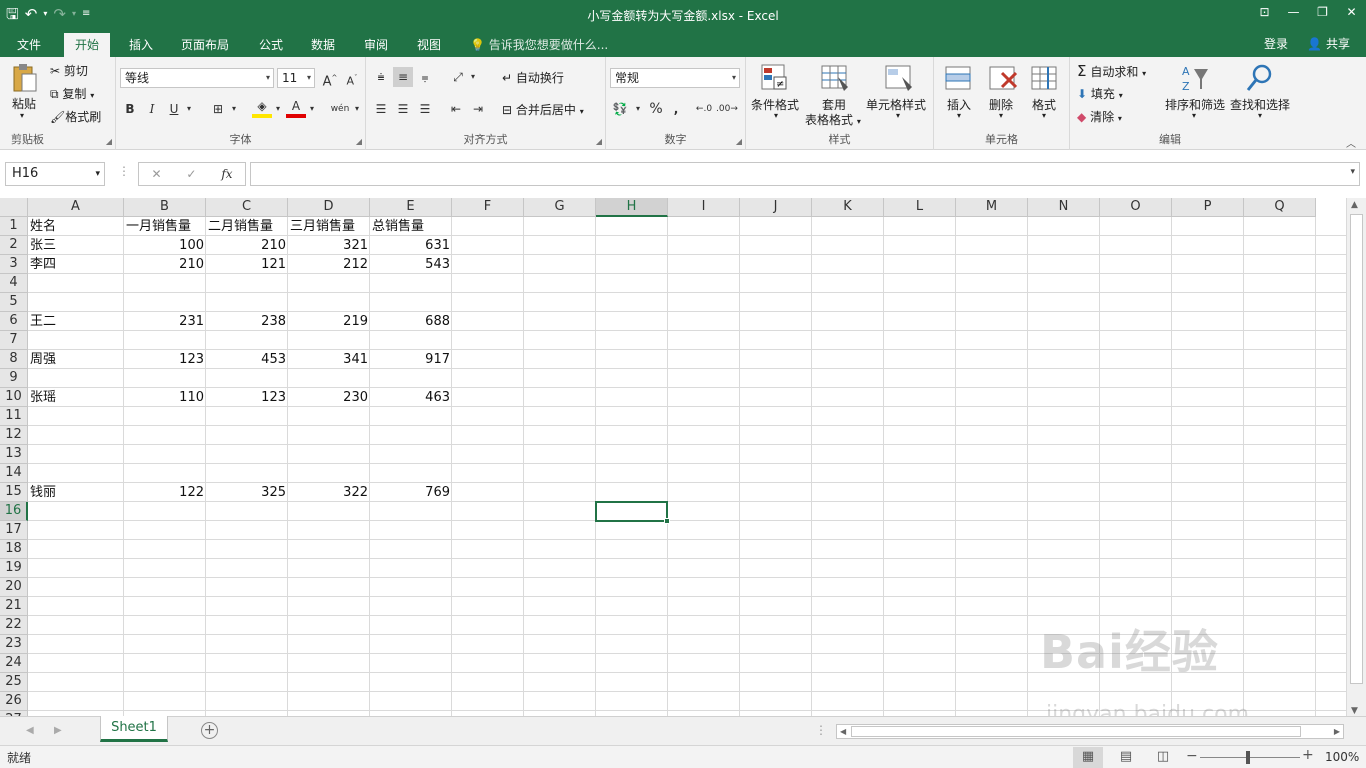 The width and height of the screenshot is (1366, 768). I want to click on tab-formulas: 公式, so click(271, 45).